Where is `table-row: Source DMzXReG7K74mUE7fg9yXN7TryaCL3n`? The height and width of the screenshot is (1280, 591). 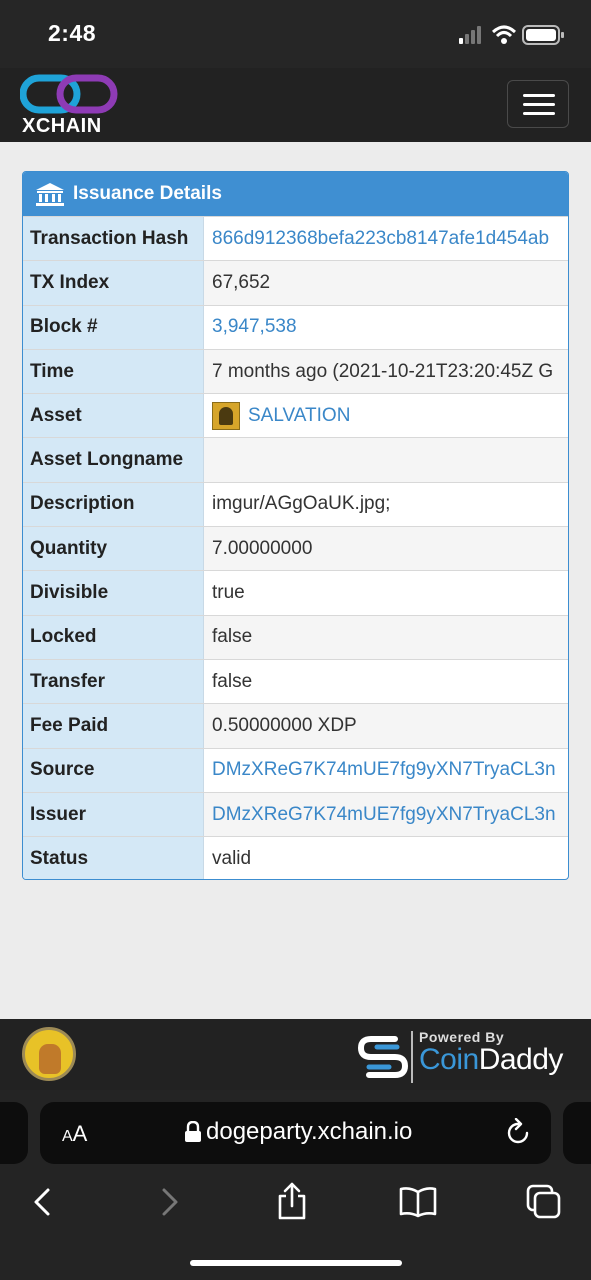
table-row: Source DMzXReG7K74mUE7fg9yXN7TryaCL3n is located at coordinates (295, 769).